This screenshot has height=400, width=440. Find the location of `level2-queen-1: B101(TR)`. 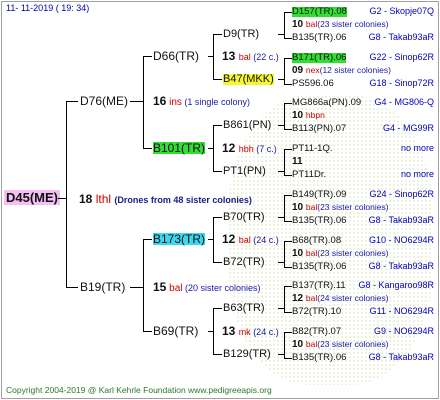

level2-queen-1: B101(TR) is located at coordinates (179, 148).